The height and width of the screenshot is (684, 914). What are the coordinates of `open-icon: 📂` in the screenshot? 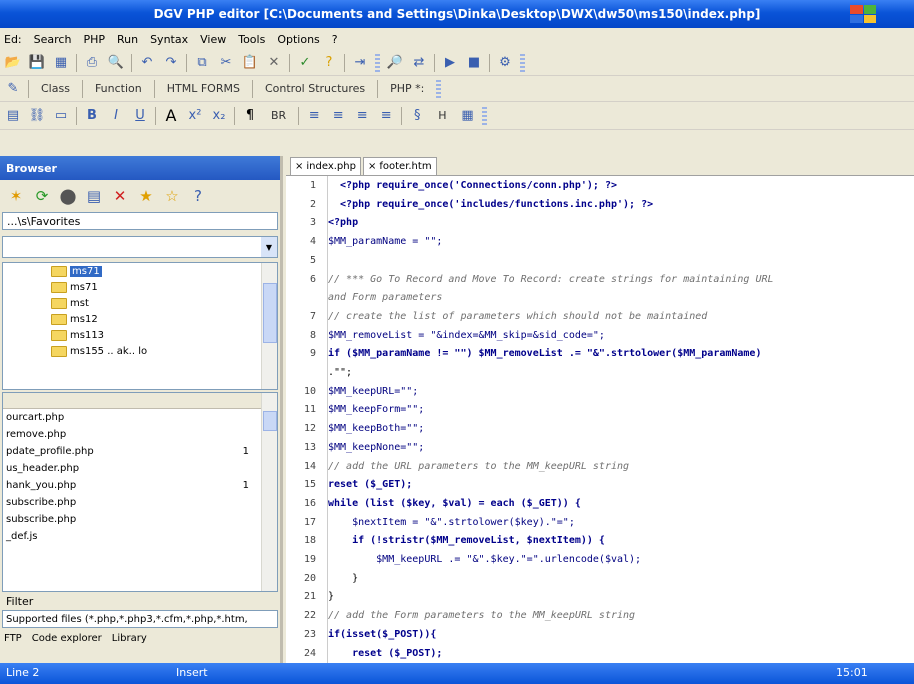 It's located at (13, 63).